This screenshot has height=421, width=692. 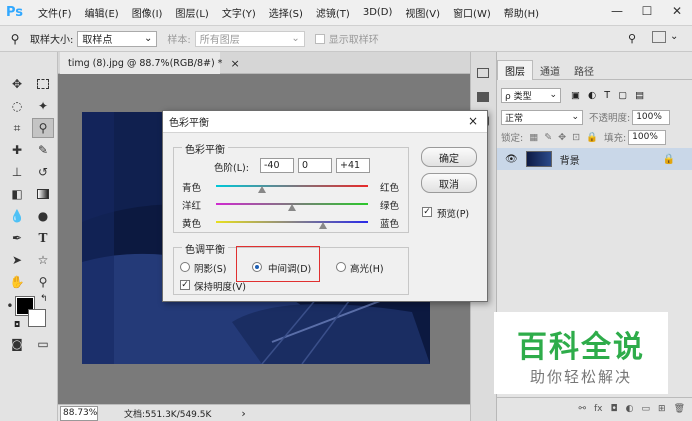 I want to click on history-brush-tool-icon: ↺, so click(x=43, y=172).